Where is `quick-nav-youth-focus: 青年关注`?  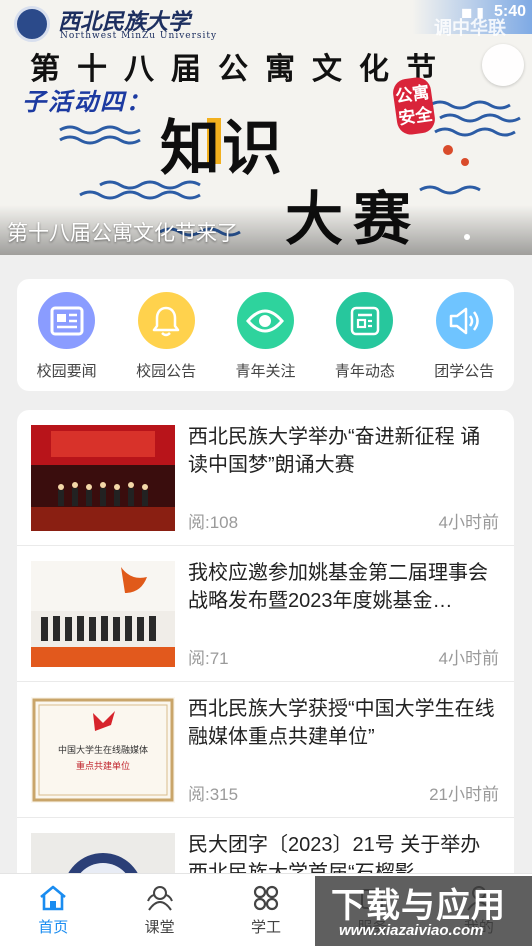
quick-nav-youth-focus: 青年关注 is located at coordinates (265, 341).